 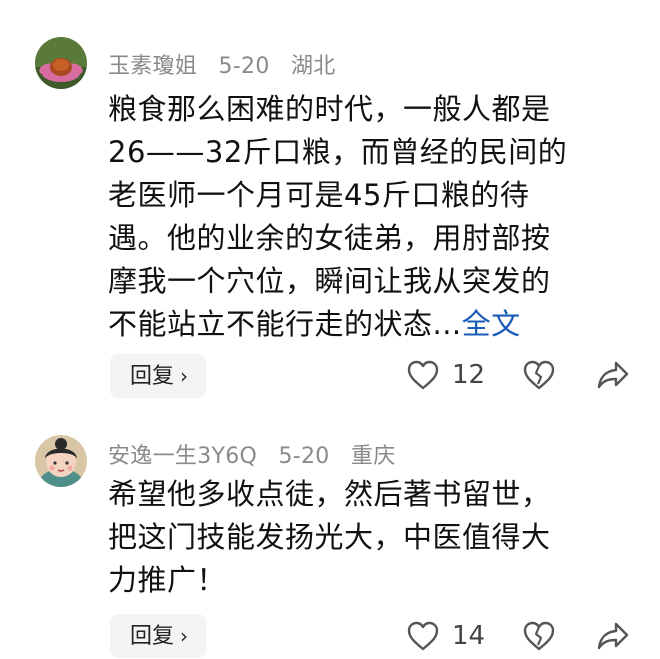 What do you see at coordinates (373, 456) in the screenshot?
I see `comment-location: 重庆` at bounding box center [373, 456].